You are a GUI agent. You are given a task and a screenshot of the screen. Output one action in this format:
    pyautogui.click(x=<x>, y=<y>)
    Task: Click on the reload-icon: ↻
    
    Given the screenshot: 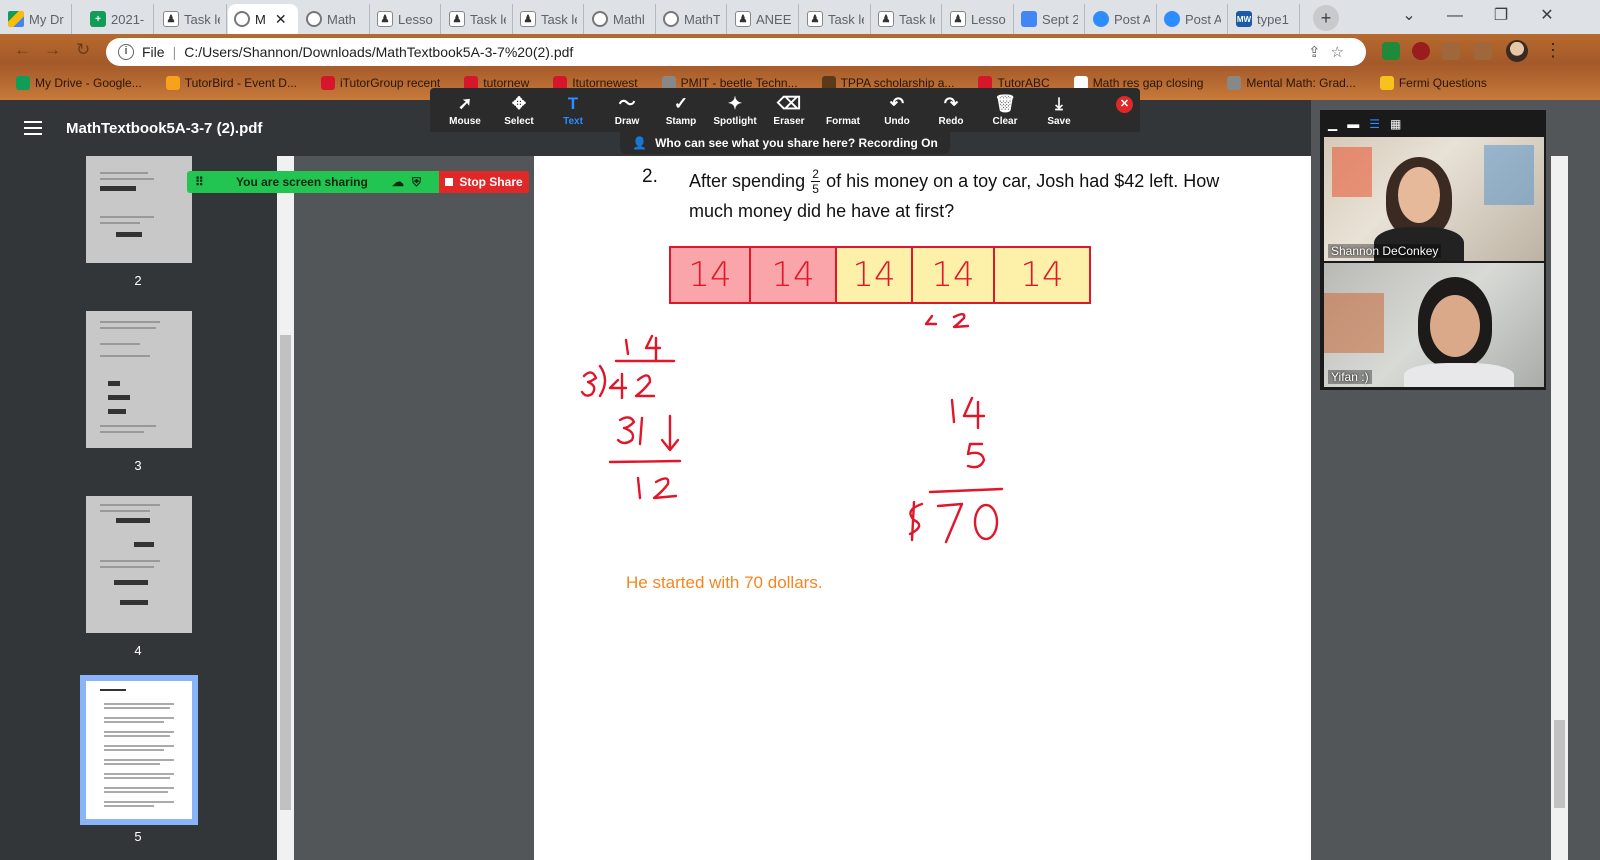 What is the action you would take?
    pyautogui.click(x=83, y=50)
    